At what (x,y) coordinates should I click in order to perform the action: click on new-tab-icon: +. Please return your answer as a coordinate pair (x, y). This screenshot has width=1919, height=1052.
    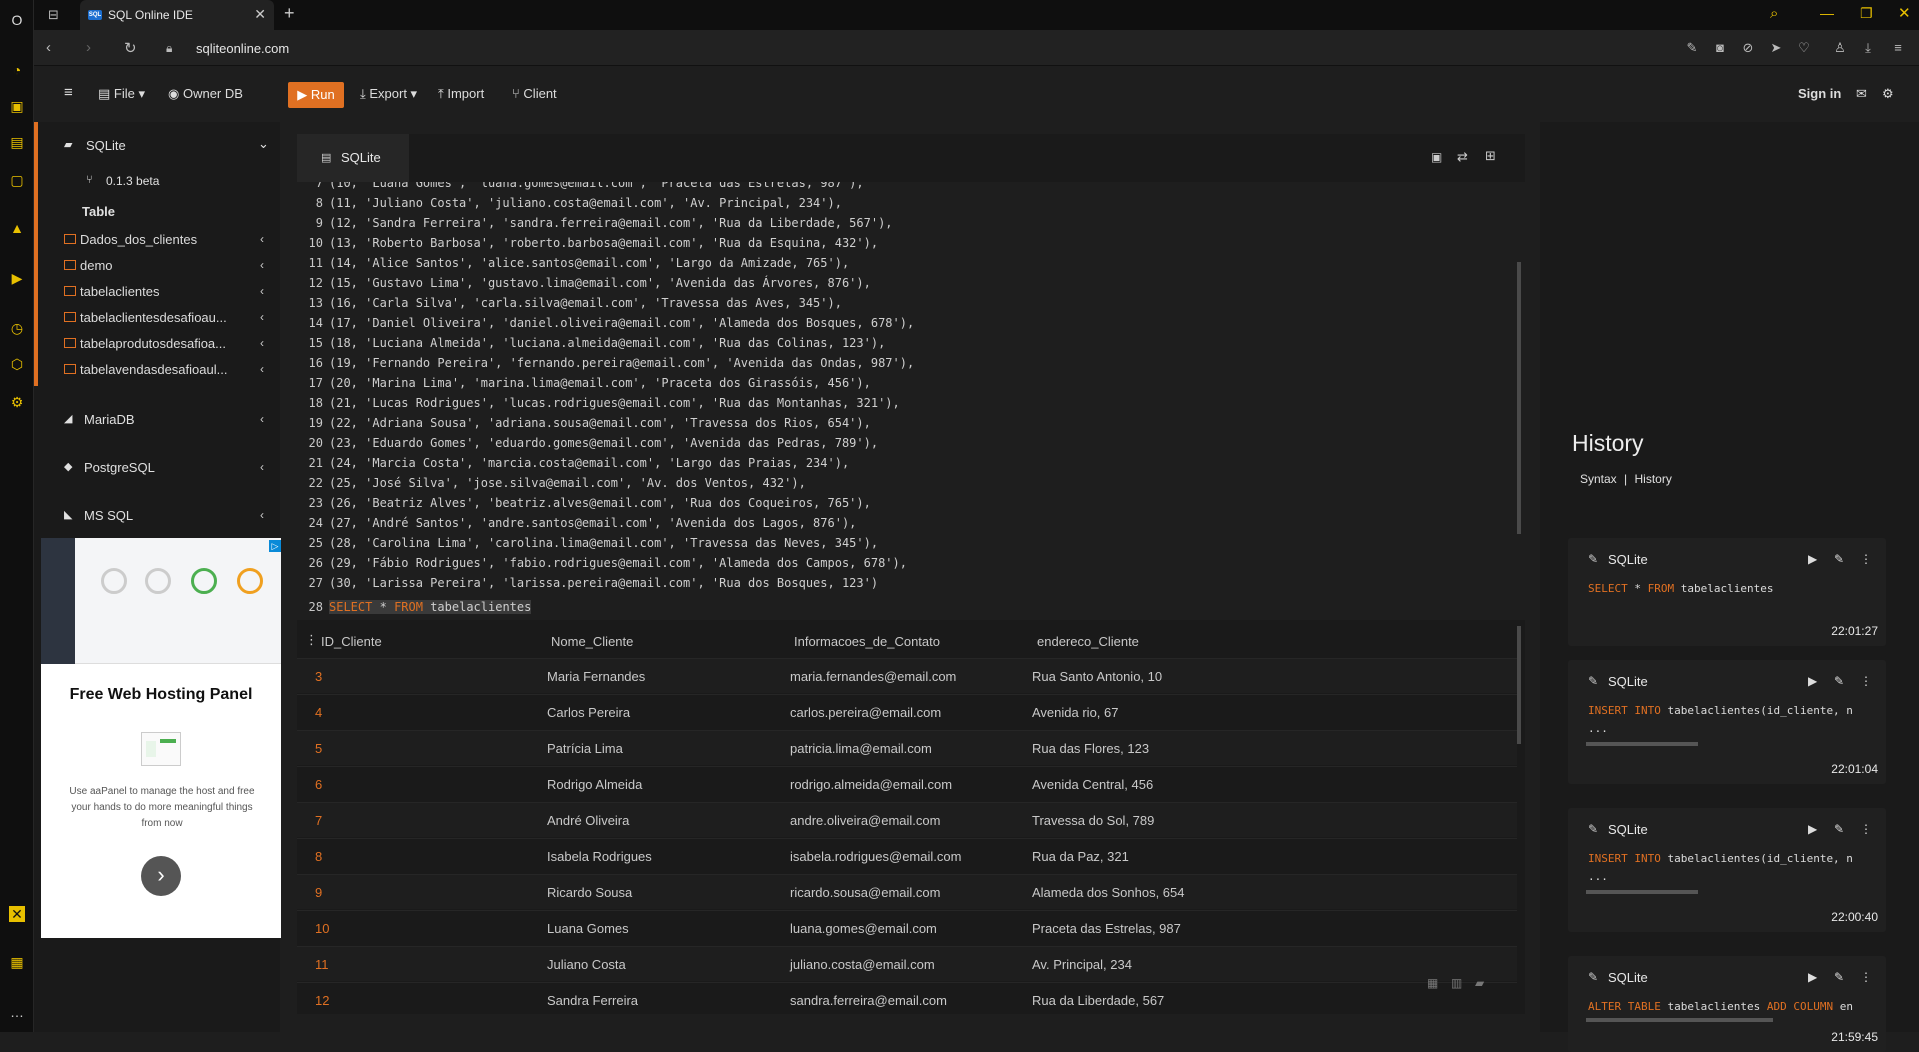
    Looking at the image, I should click on (289, 13).